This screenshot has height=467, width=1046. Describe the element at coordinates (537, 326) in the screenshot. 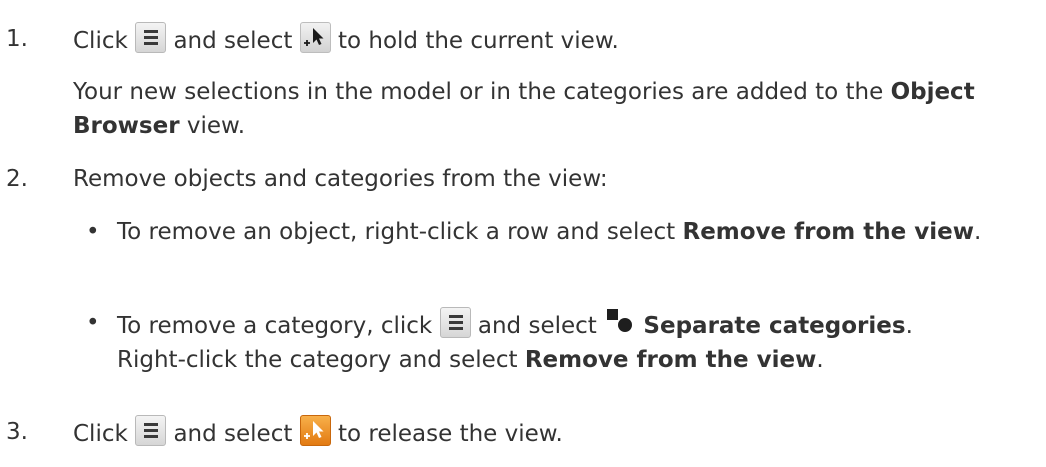

I see `bullet-text-part: and select` at that location.